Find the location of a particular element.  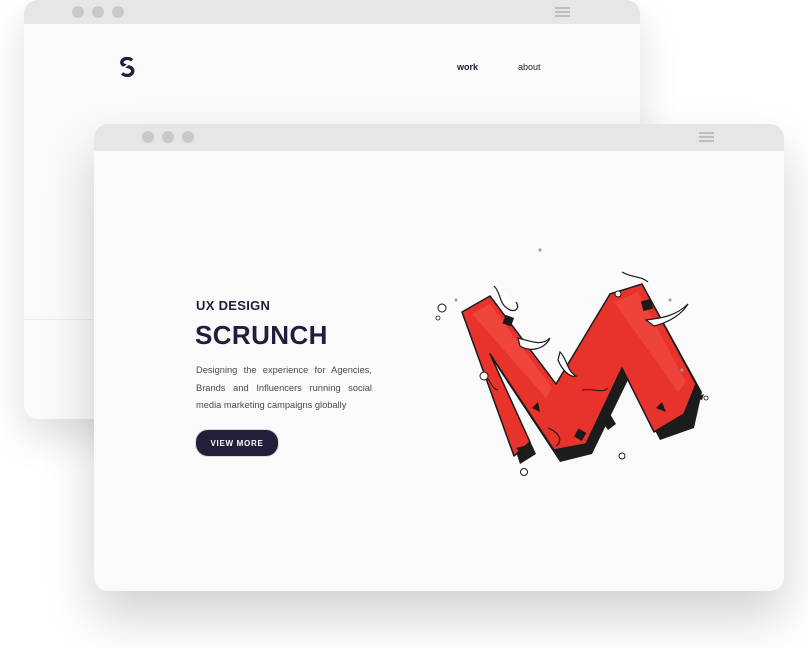

view-more-button: VIEW MORE is located at coordinates (237, 443).